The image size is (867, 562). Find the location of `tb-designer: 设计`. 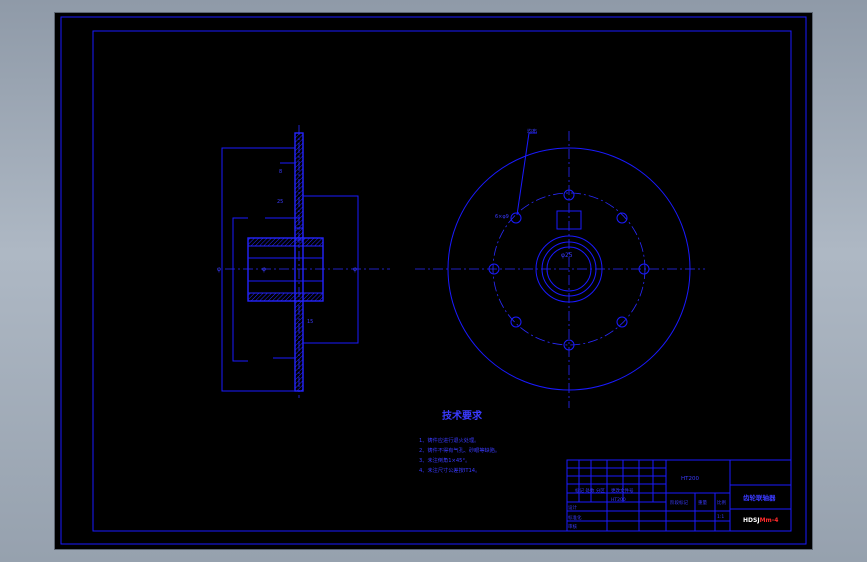

tb-designer: 设计 is located at coordinates (572, 507).